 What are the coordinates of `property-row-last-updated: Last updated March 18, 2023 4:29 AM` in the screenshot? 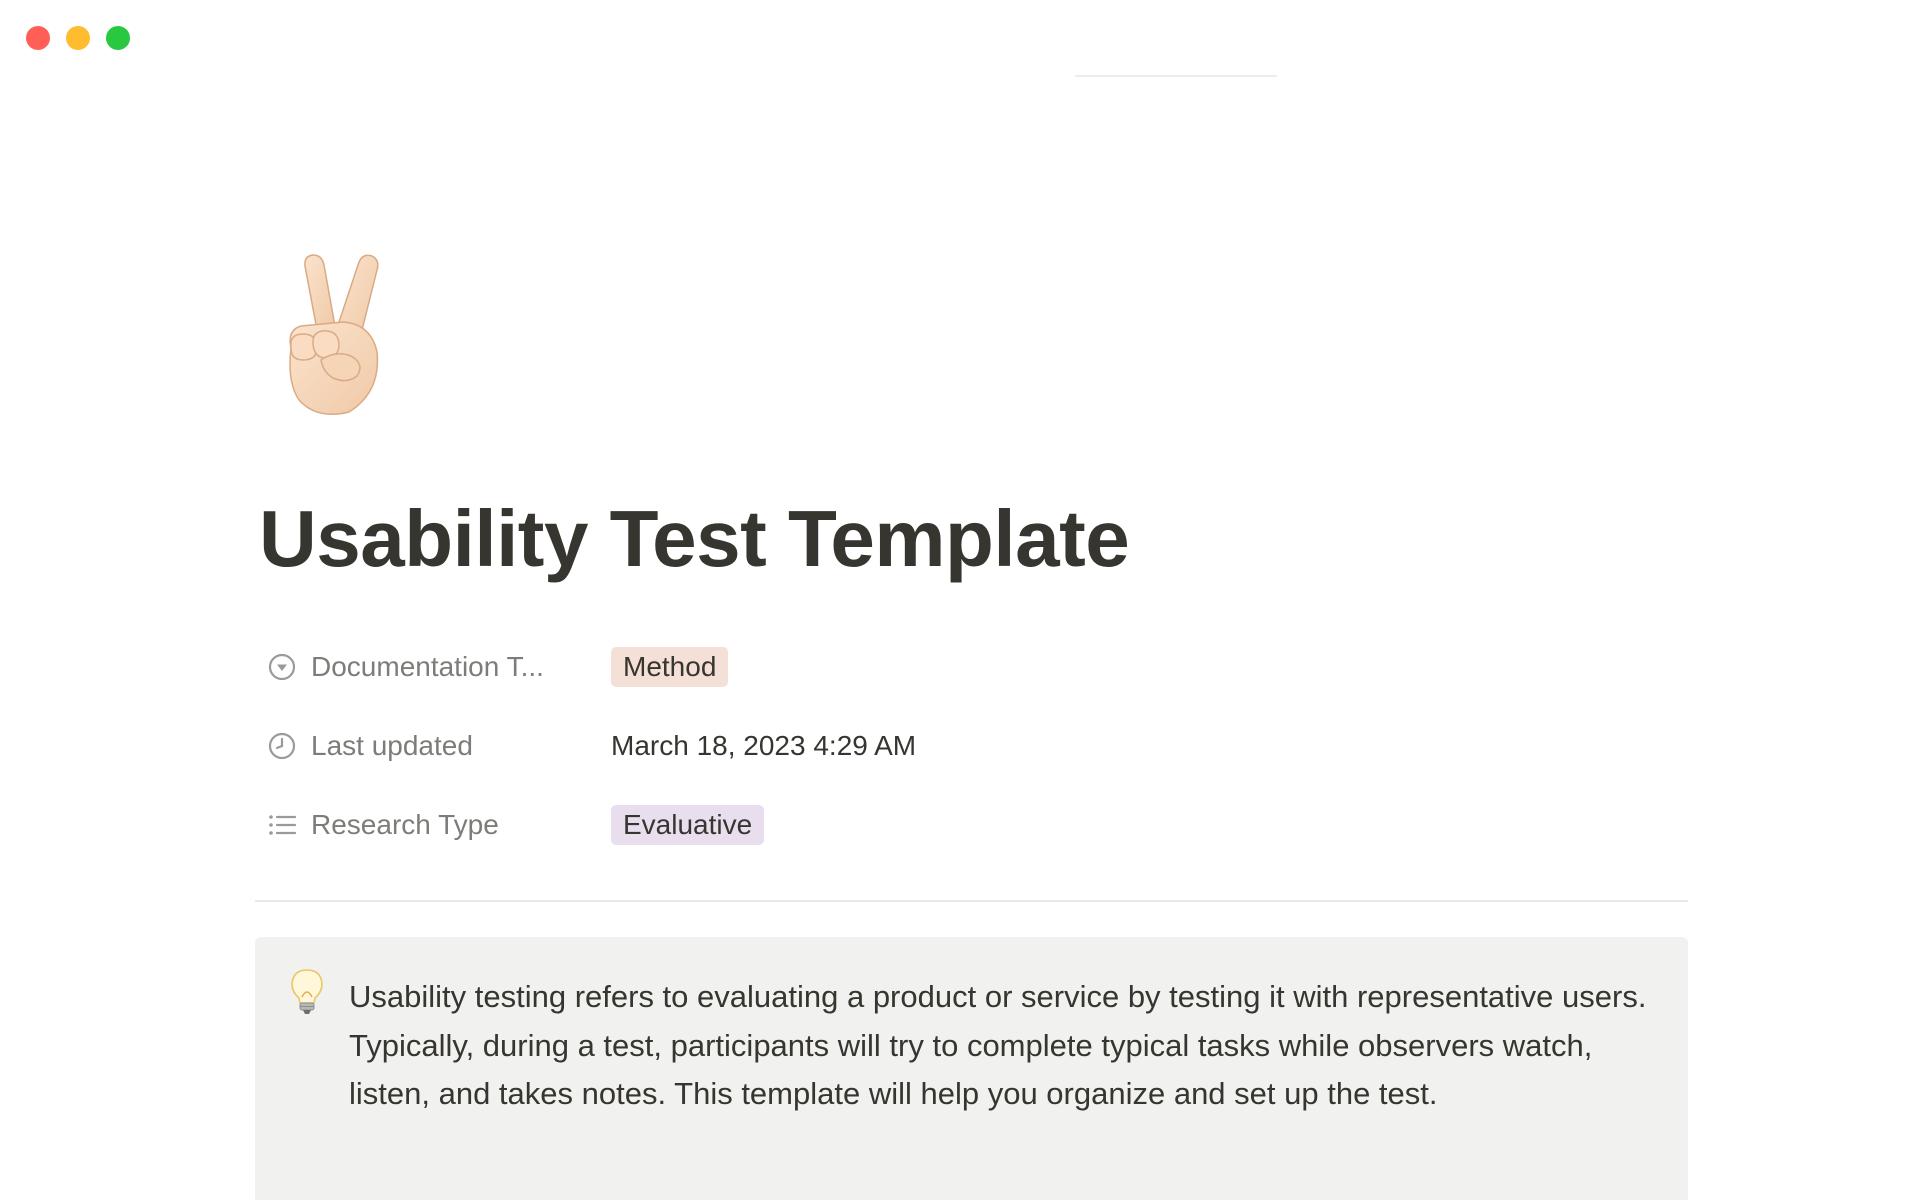 It's located at (655, 746).